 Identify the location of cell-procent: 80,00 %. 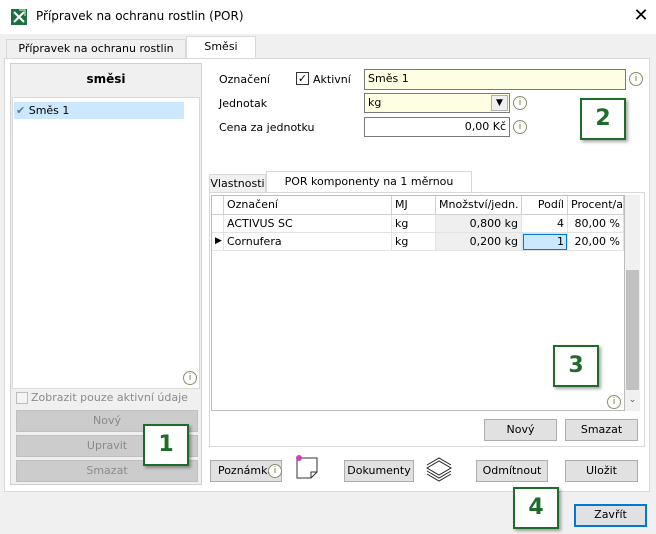
(596, 224).